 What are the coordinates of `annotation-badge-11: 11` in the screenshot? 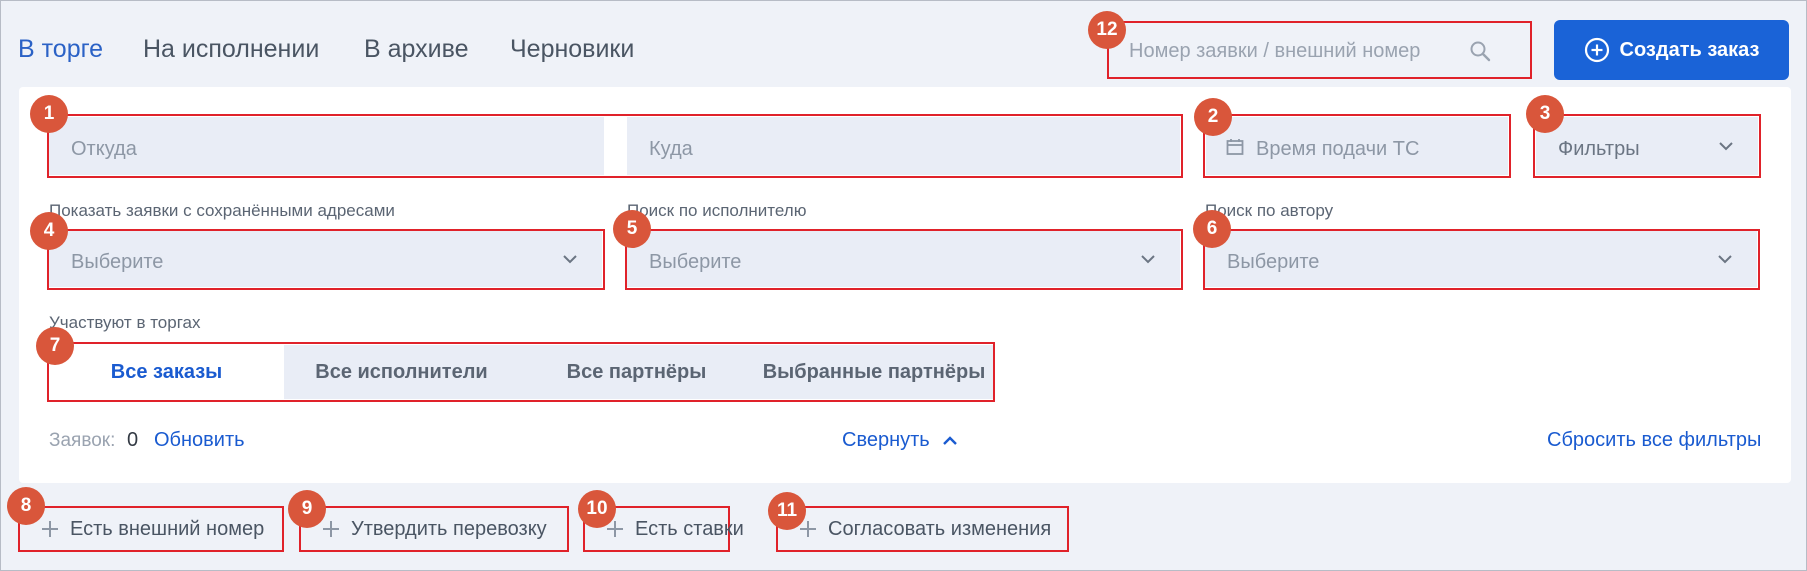 It's located at (787, 511).